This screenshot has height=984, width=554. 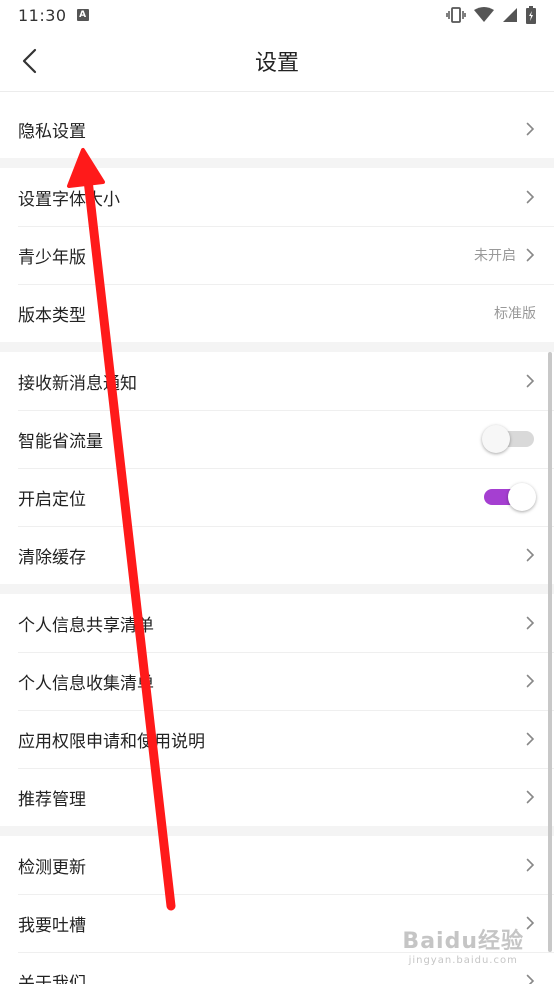 I want to click on page-title: 设置, so click(x=276, y=63).